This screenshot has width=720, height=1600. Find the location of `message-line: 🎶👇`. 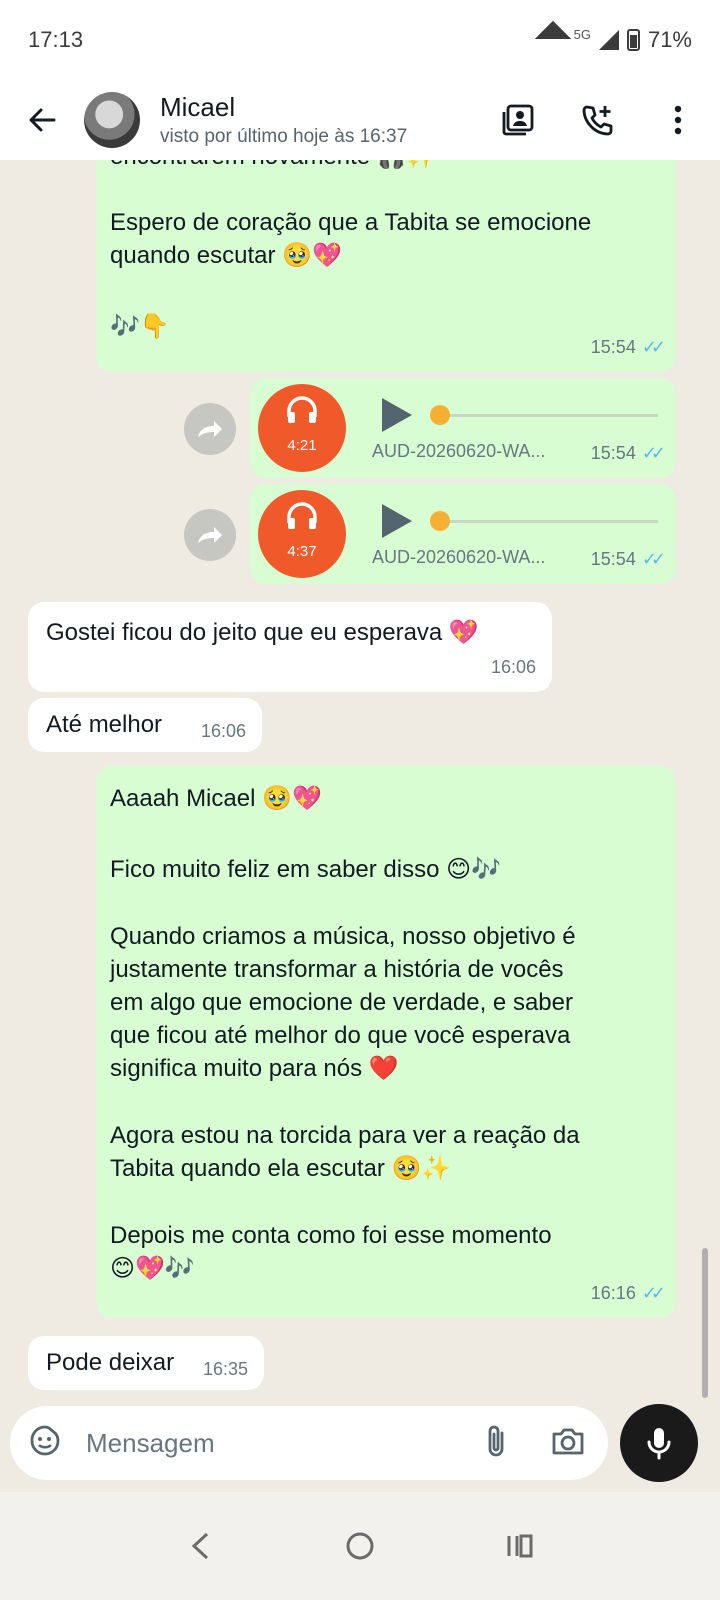

message-line: 🎶👇 is located at coordinates (140, 326).